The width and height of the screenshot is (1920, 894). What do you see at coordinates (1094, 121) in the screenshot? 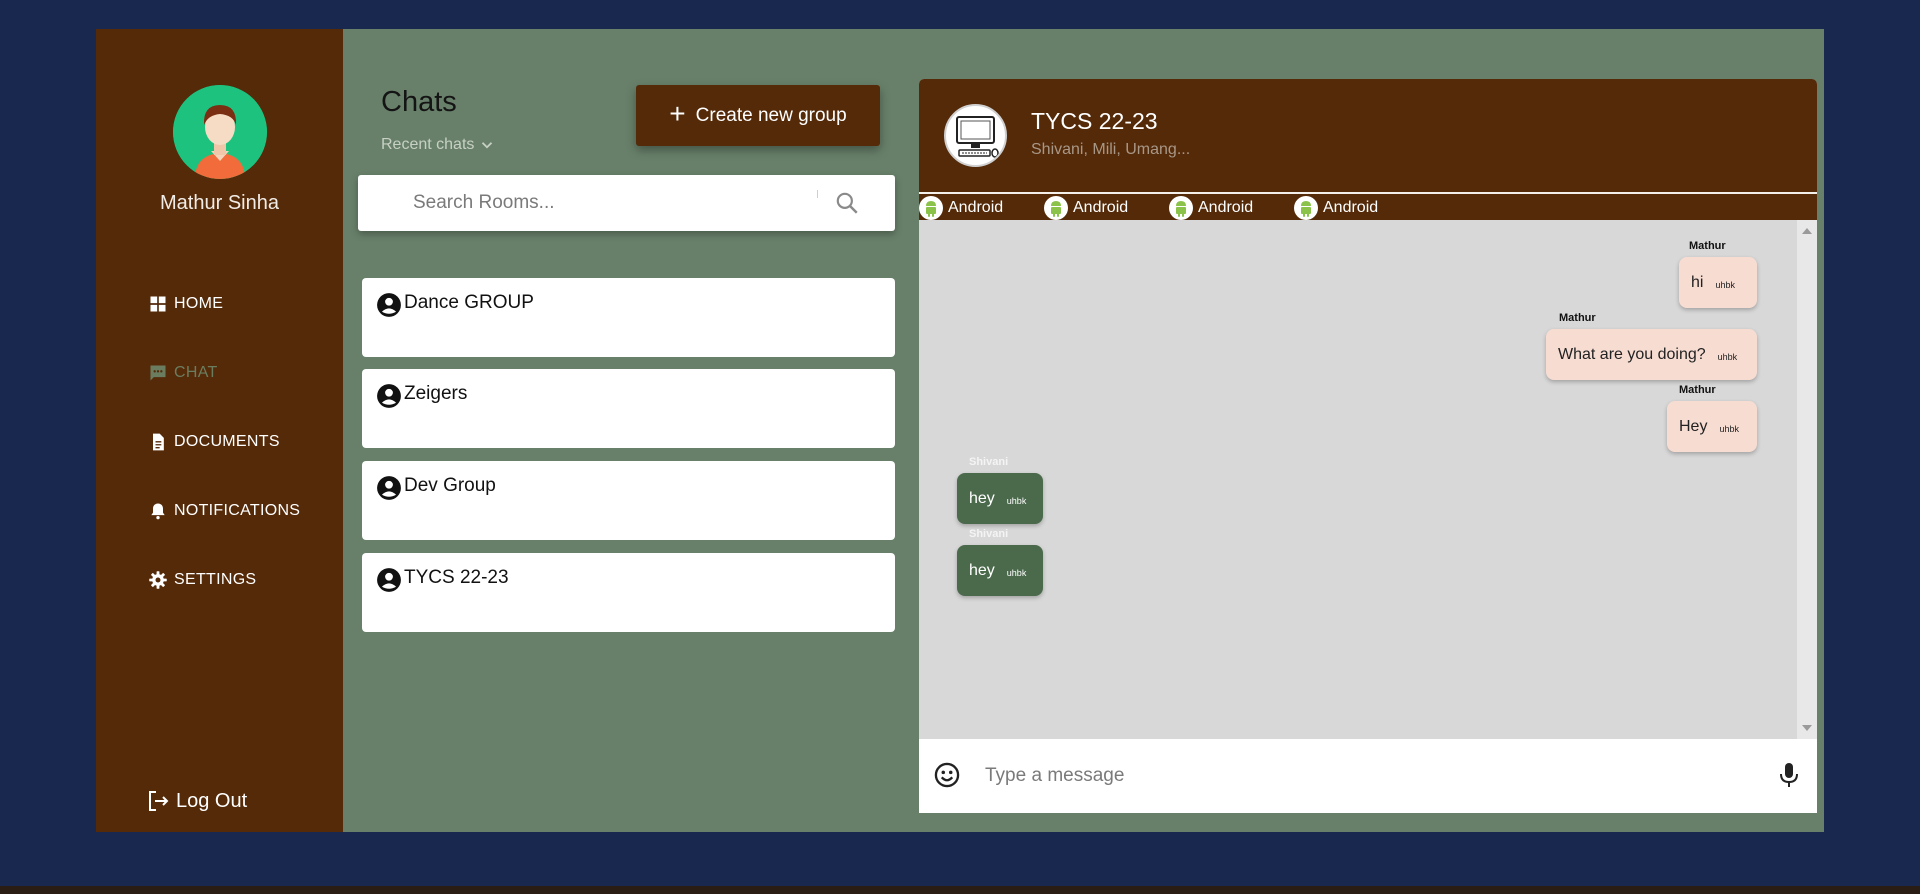
I see `conversation-title: TYCS 22-23` at bounding box center [1094, 121].